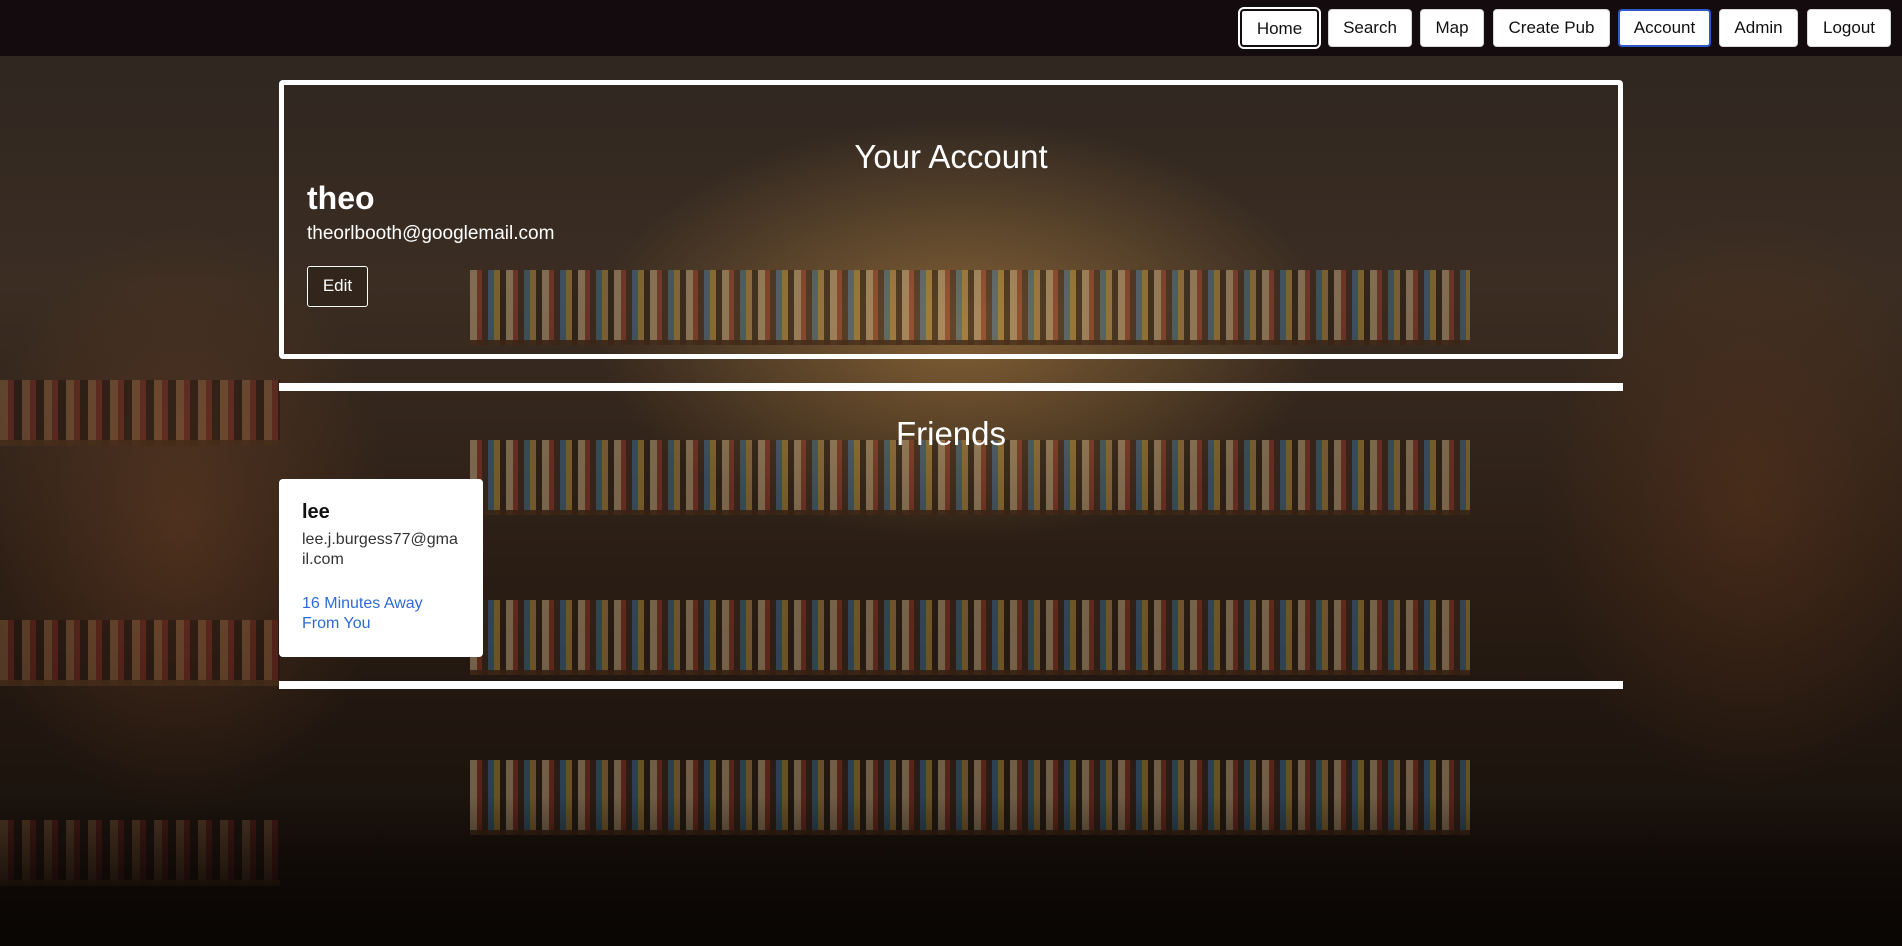  Describe the element at coordinates (381, 614) in the screenshot. I see `friend-distance-link: 16 Minutes Away From You` at that location.